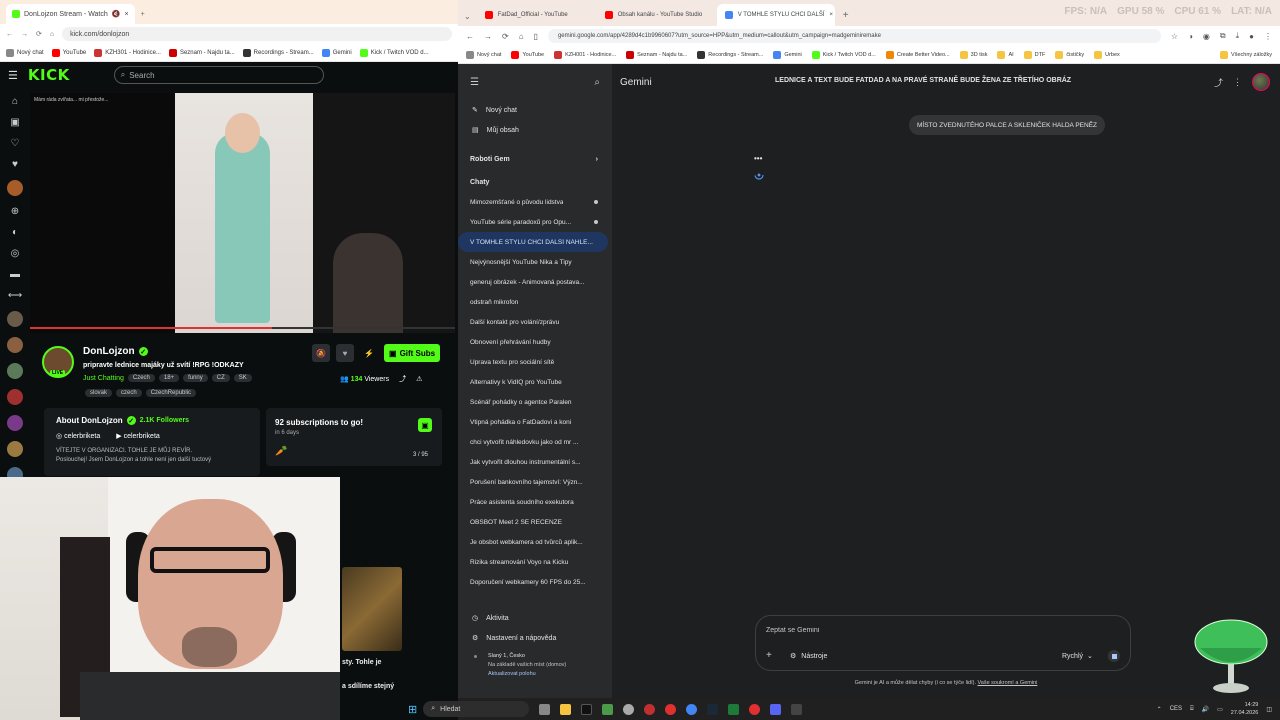 The width and height of the screenshot is (1280, 720). Describe the element at coordinates (470, 36) in the screenshot. I see `back-icon: ←` at that location.